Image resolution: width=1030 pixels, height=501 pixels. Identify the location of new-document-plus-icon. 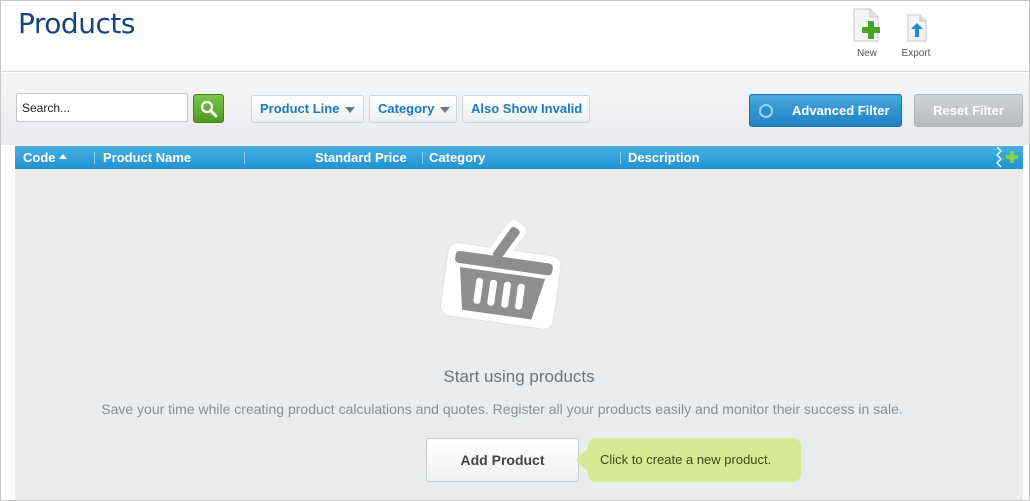
(866, 25).